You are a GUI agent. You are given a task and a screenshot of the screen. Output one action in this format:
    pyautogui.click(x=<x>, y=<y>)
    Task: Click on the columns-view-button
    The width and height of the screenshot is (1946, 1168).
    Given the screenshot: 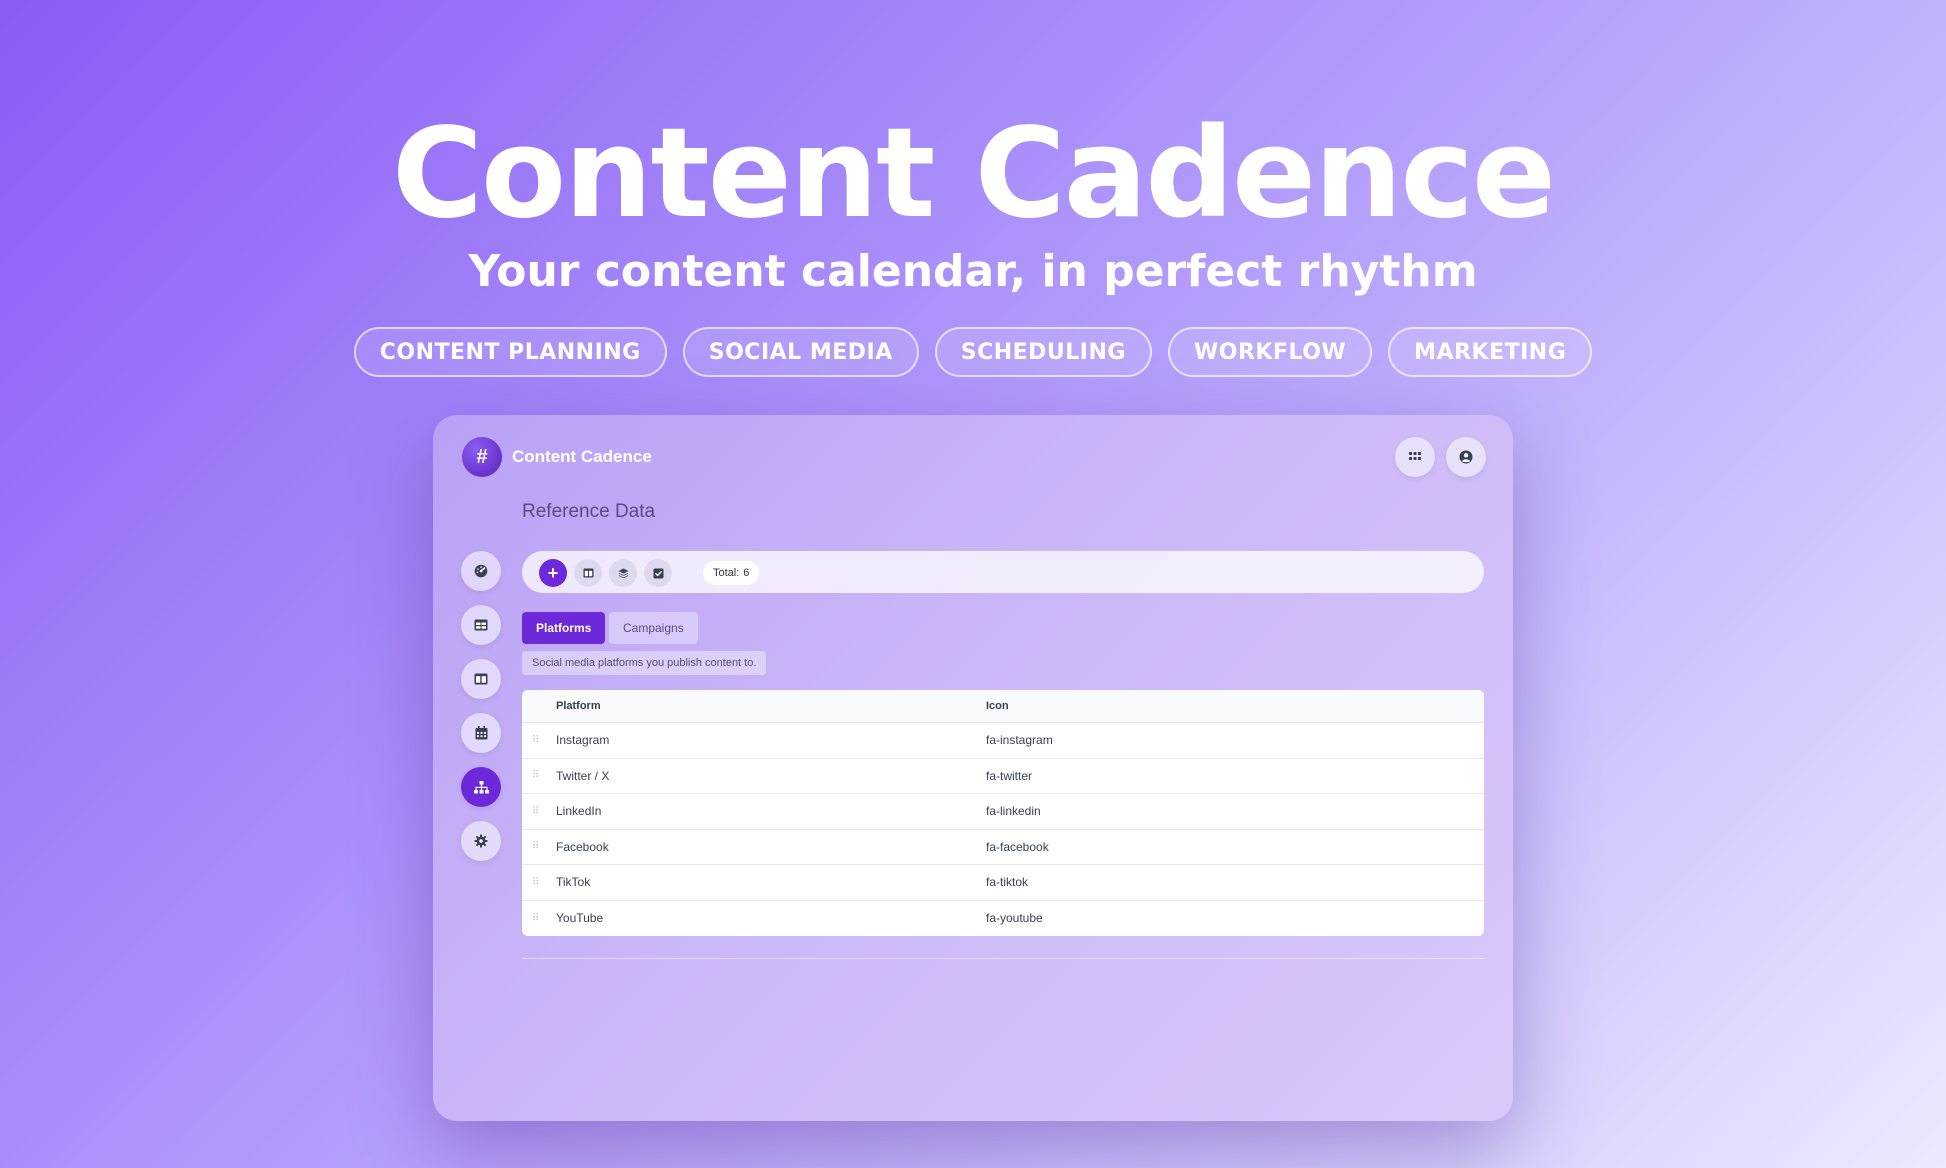 What is the action you would take?
    pyautogui.click(x=588, y=573)
    